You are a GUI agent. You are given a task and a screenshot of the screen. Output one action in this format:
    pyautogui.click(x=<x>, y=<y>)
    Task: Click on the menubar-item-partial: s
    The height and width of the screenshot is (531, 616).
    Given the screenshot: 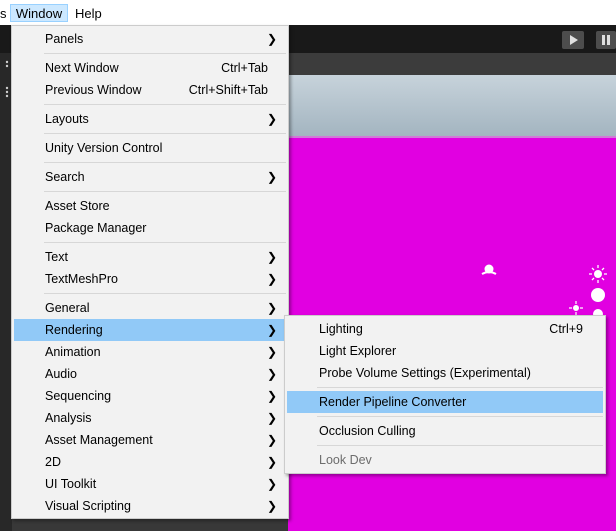 What is the action you would take?
    pyautogui.click(x=4, y=13)
    